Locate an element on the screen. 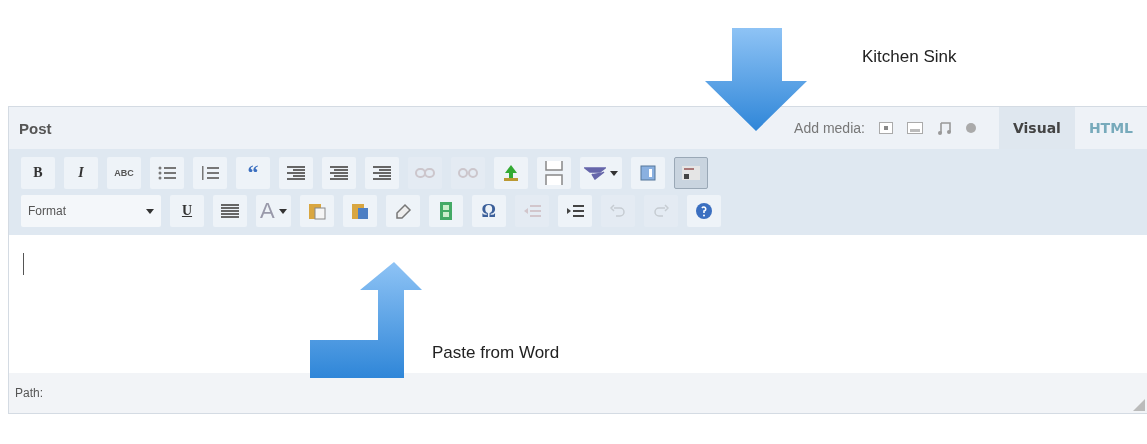  add-media-label: Add media: is located at coordinates (829, 128).